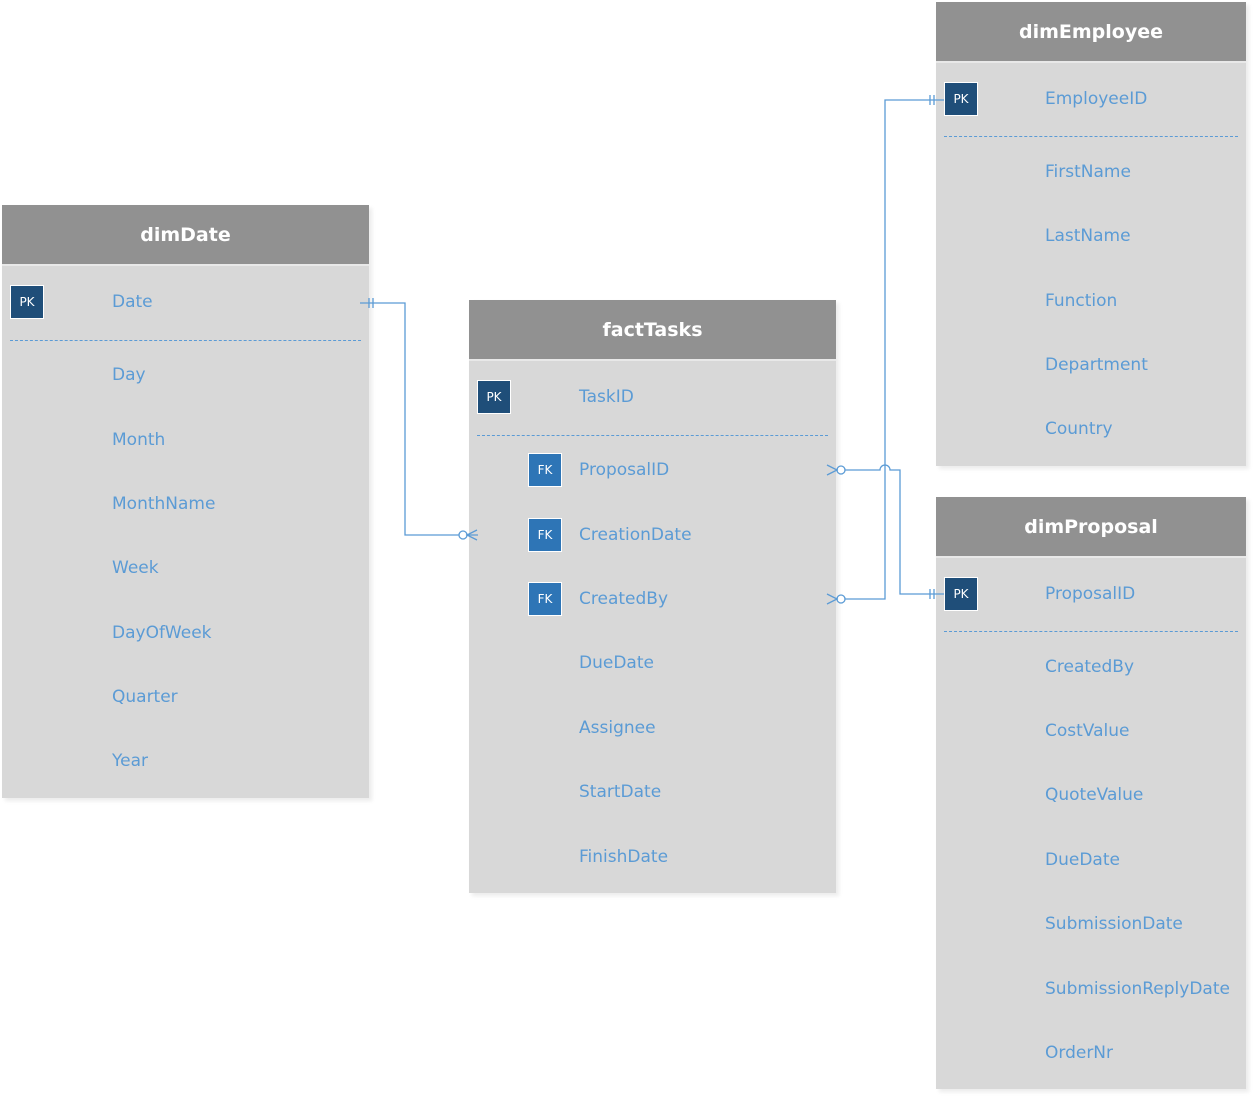 The width and height of the screenshot is (1253, 1097). What do you see at coordinates (885, 350) in the screenshot?
I see `connector-employee-createdby` at bounding box center [885, 350].